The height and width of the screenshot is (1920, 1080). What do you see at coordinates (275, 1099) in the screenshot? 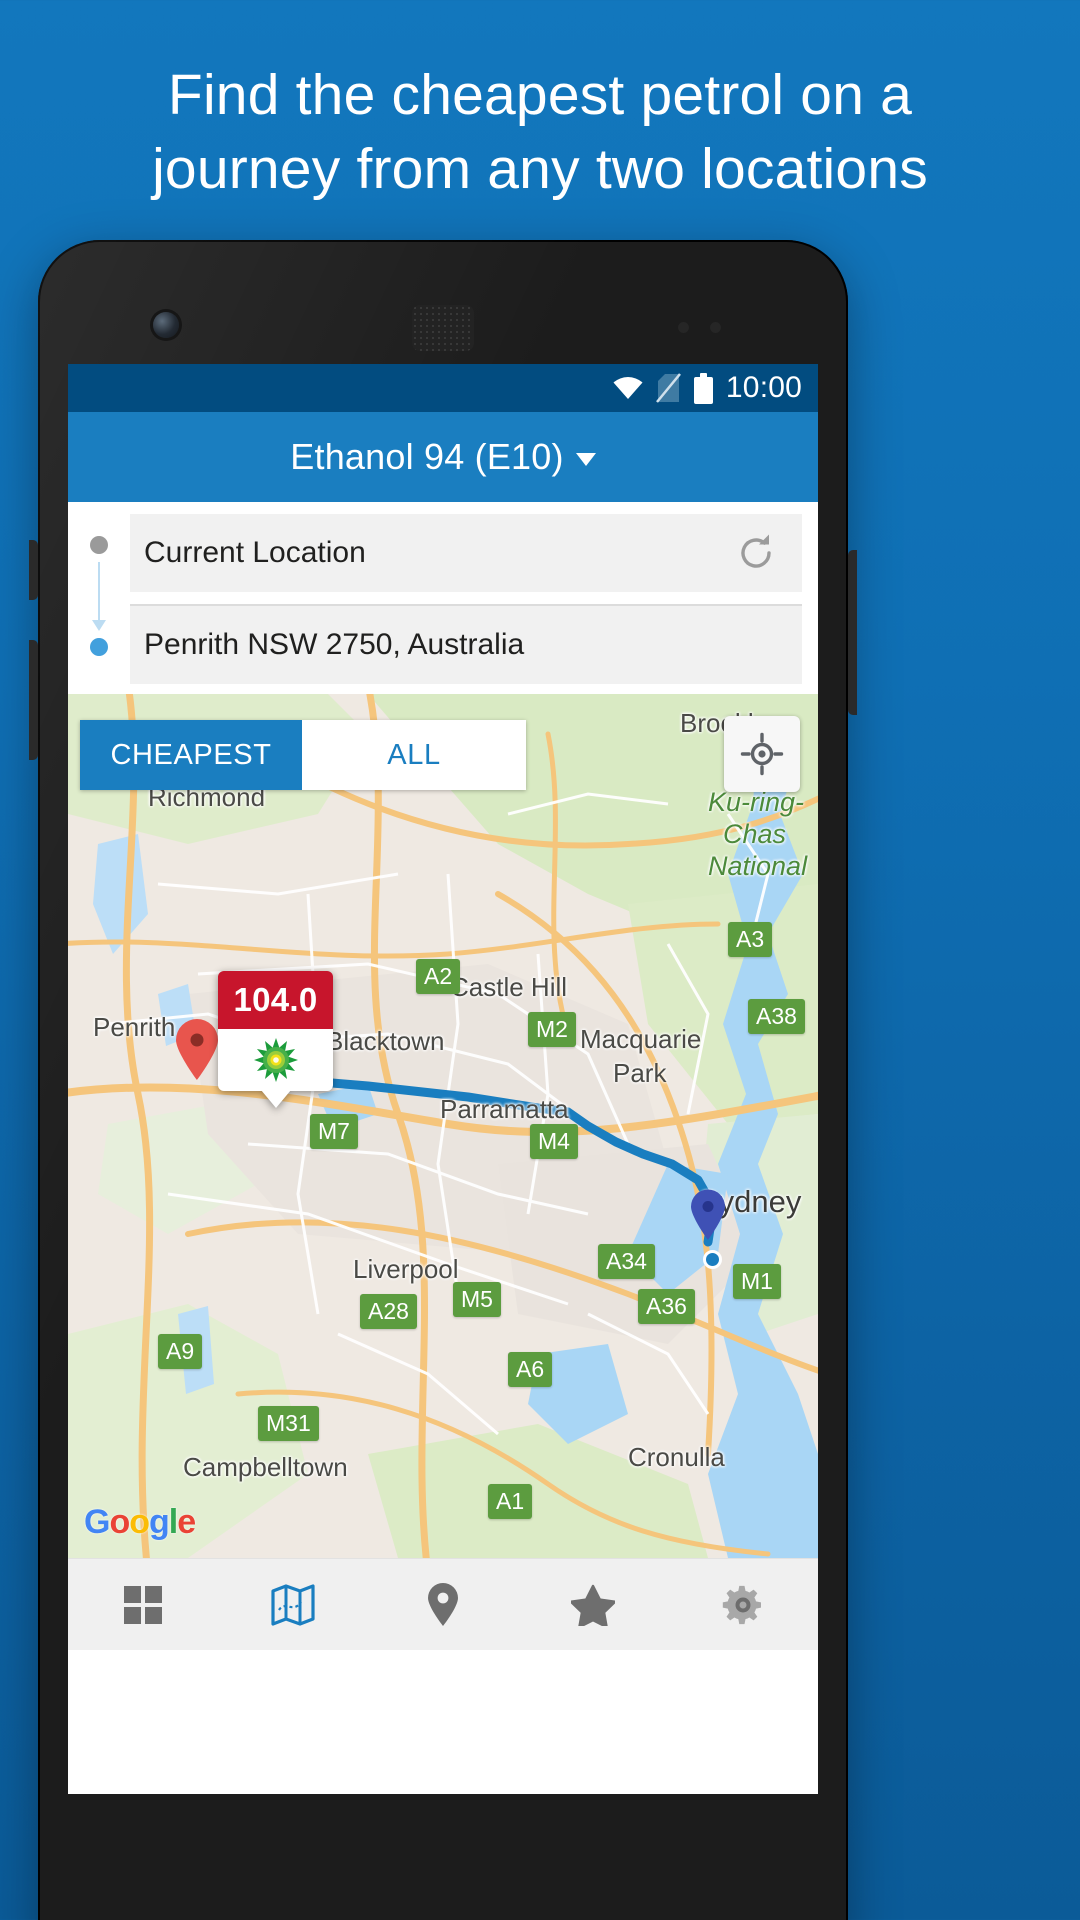
I see `price-marker-tail` at bounding box center [275, 1099].